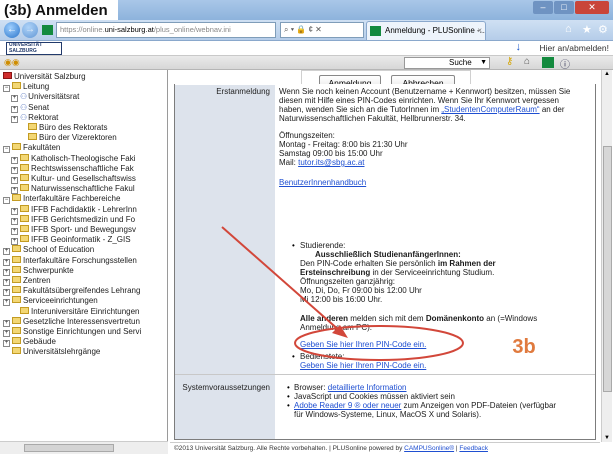 This screenshot has width=613, height=455. What do you see at coordinates (37, 280) in the screenshot?
I see `tree-item-label: Zentren` at bounding box center [37, 280].